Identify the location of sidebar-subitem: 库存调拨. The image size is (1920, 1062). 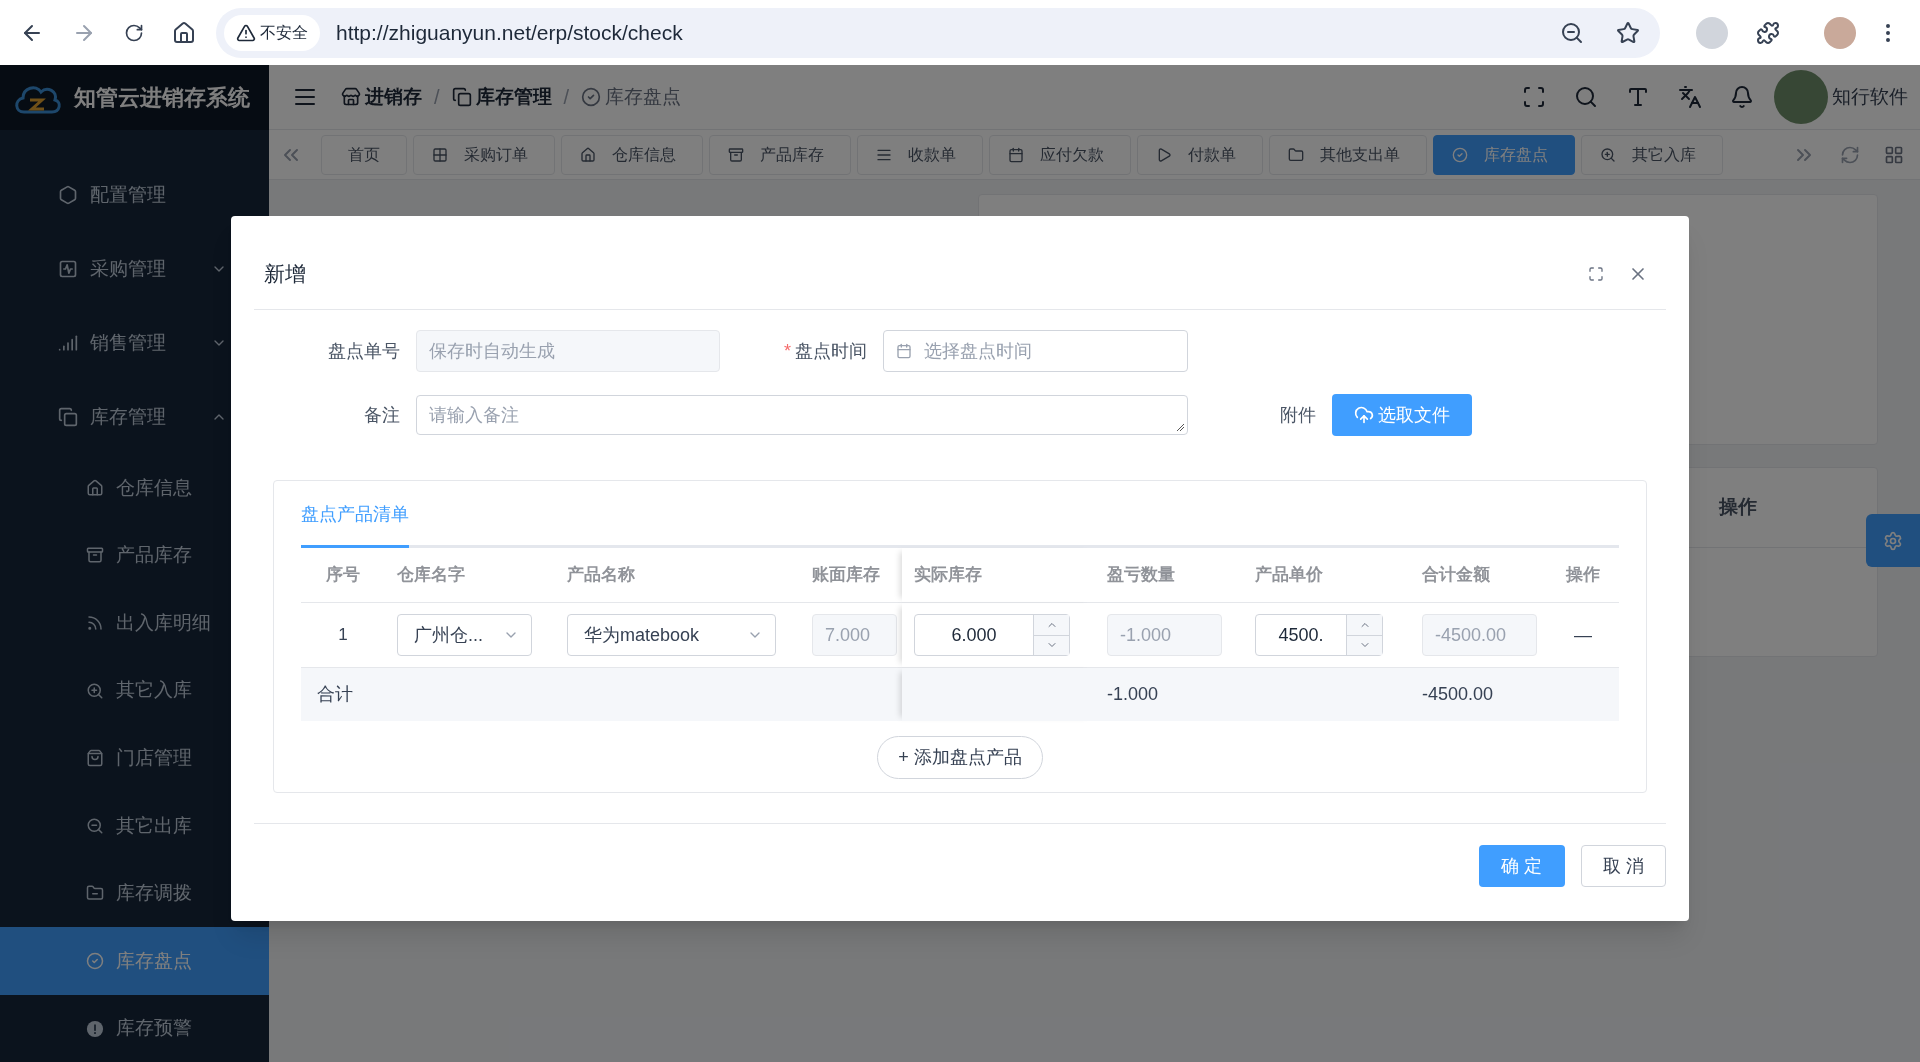
(134, 893).